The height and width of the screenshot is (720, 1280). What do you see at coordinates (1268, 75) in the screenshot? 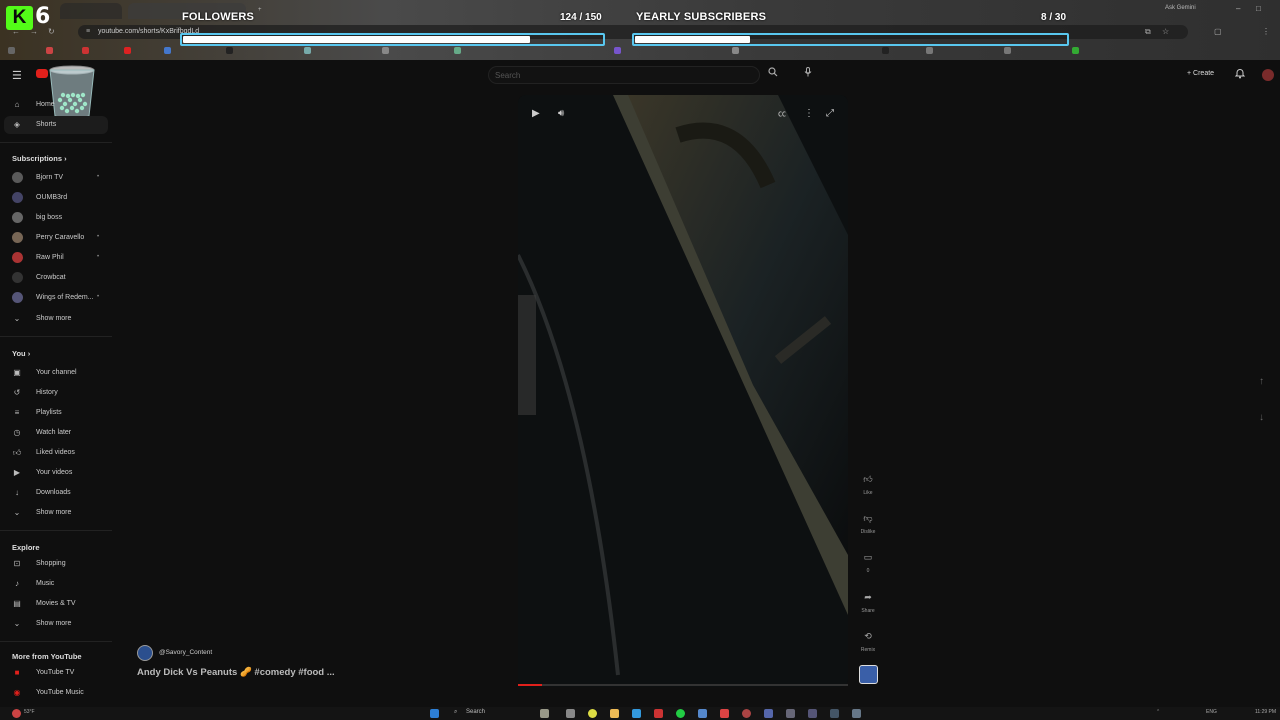
I see `account-avatar` at bounding box center [1268, 75].